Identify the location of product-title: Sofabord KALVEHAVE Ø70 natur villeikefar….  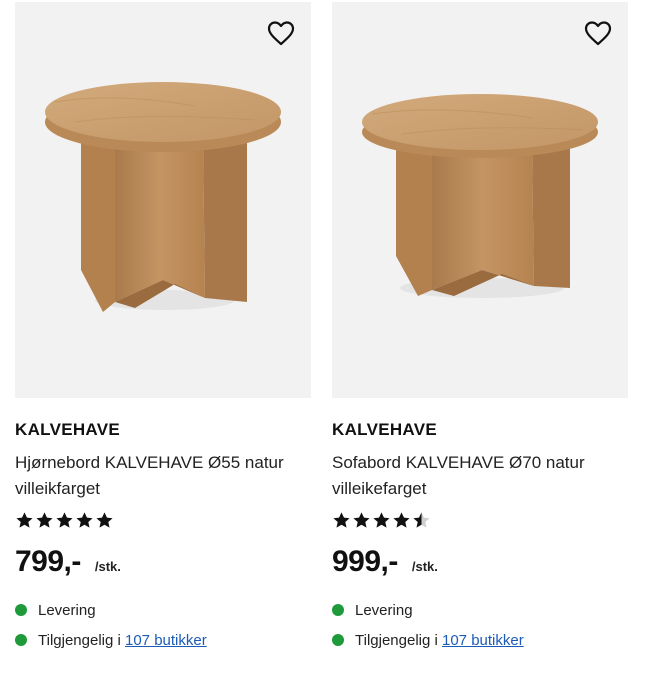
(480, 476).